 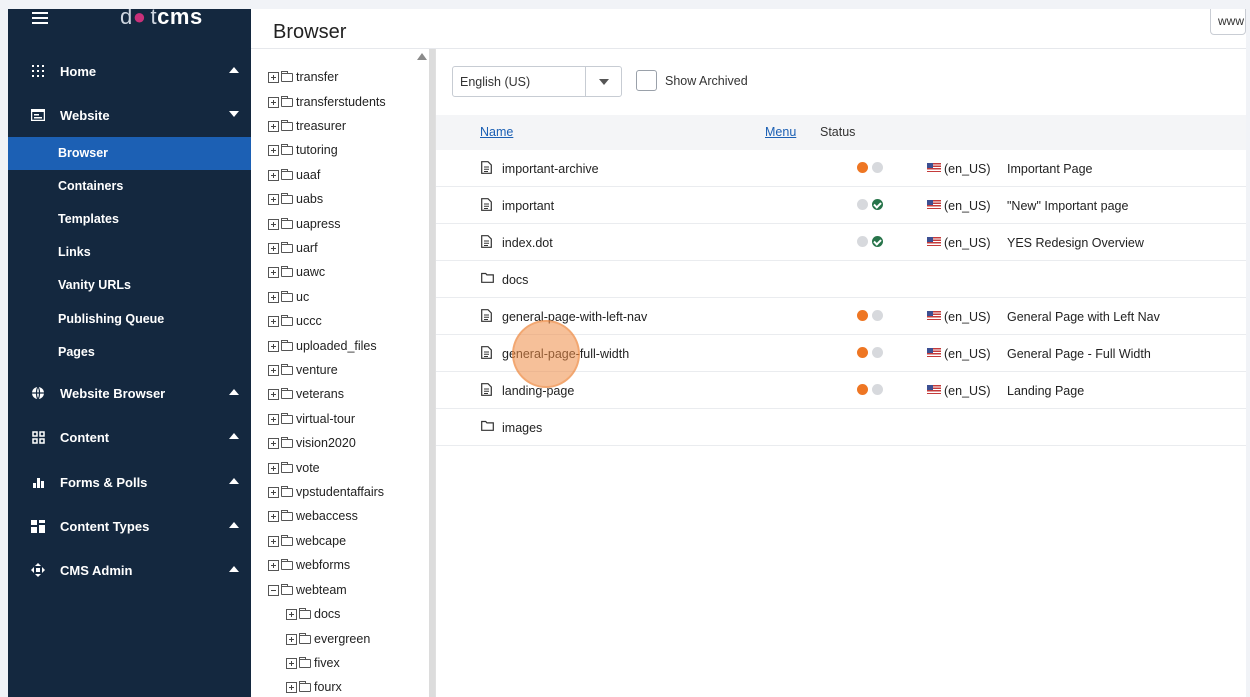 What do you see at coordinates (646, 80) in the screenshot?
I see `show-archived-checkbox` at bounding box center [646, 80].